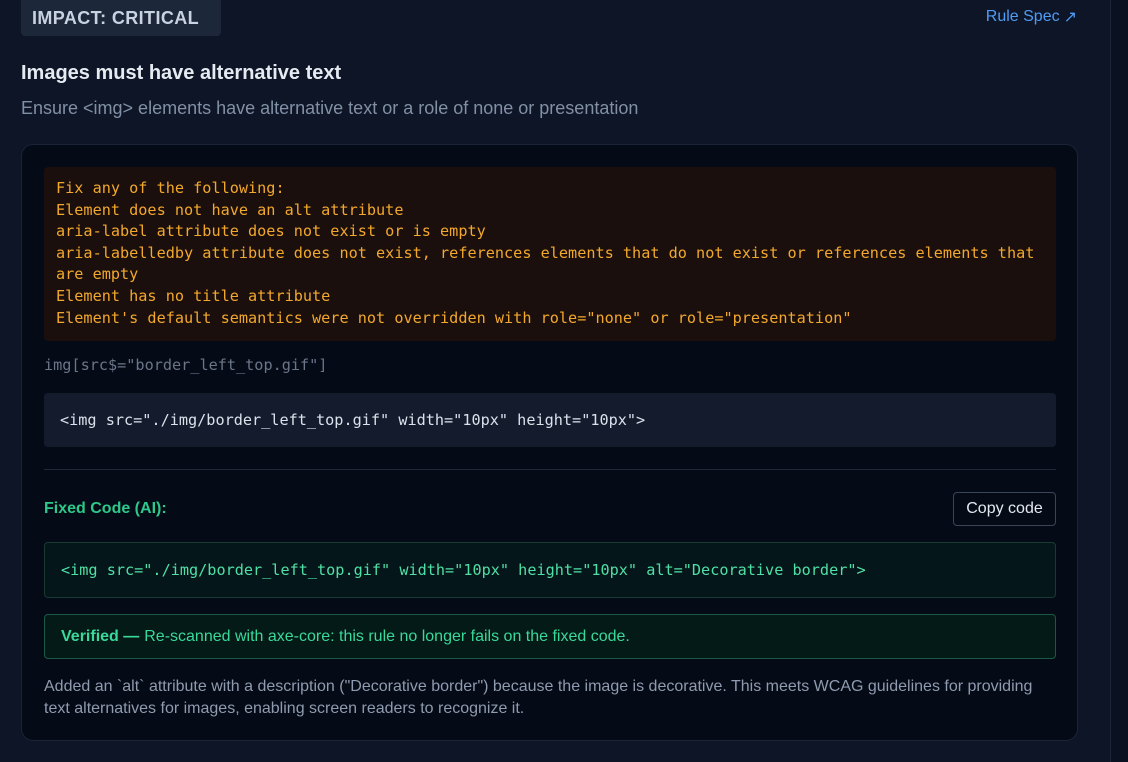 This screenshot has width=1128, height=762. What do you see at coordinates (193, 295) in the screenshot?
I see `failure-line: Element has no title attribute` at bounding box center [193, 295].